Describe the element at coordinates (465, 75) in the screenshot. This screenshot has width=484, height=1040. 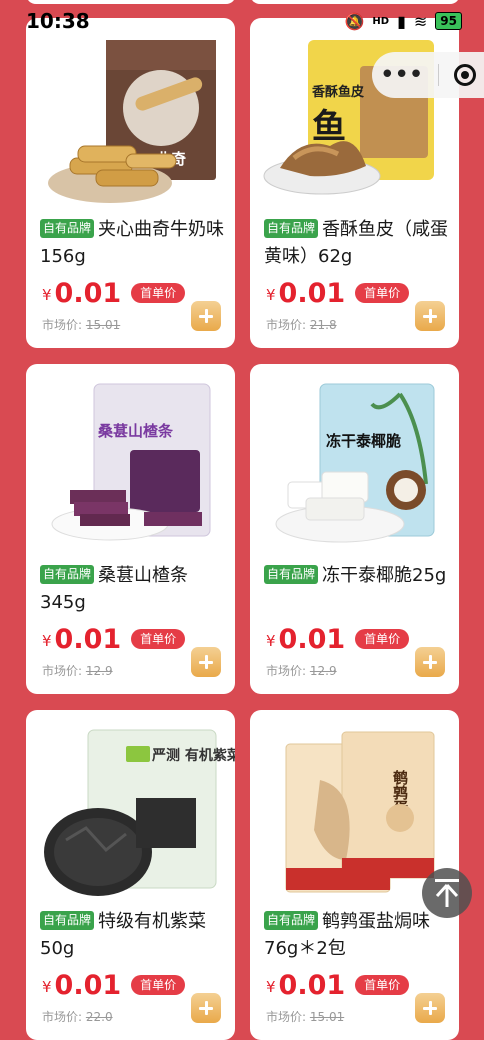
I see `target-close-icon` at that location.